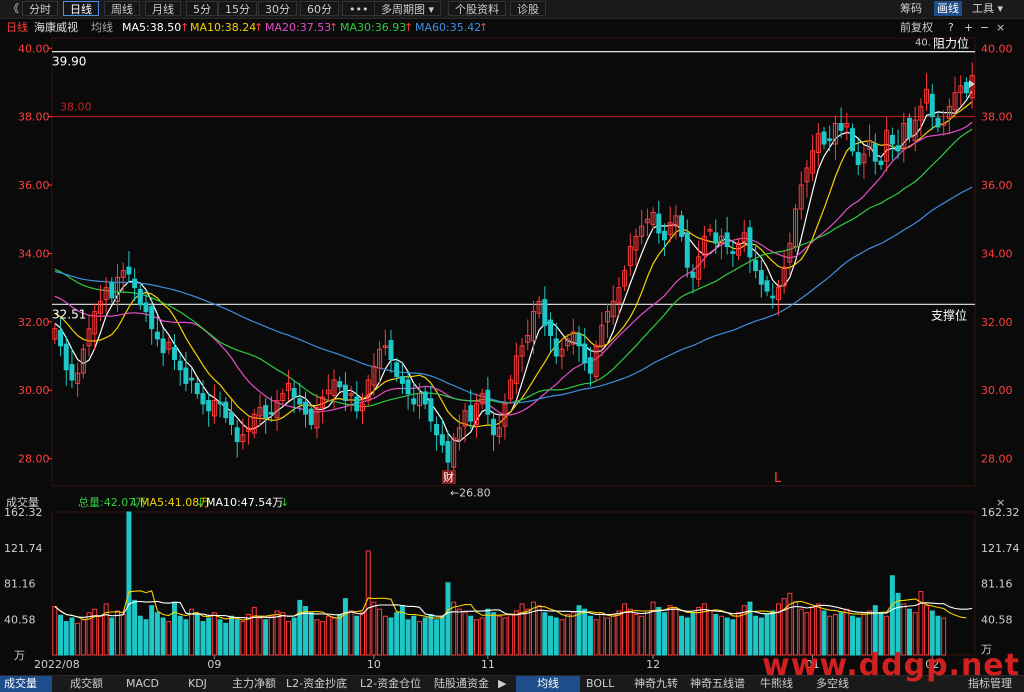 Image resolution: width=1024 pixels, height=692 pixels. Describe the element at coordinates (548, 684) in the screenshot. I see `tab-ma-line: 均线` at that location.